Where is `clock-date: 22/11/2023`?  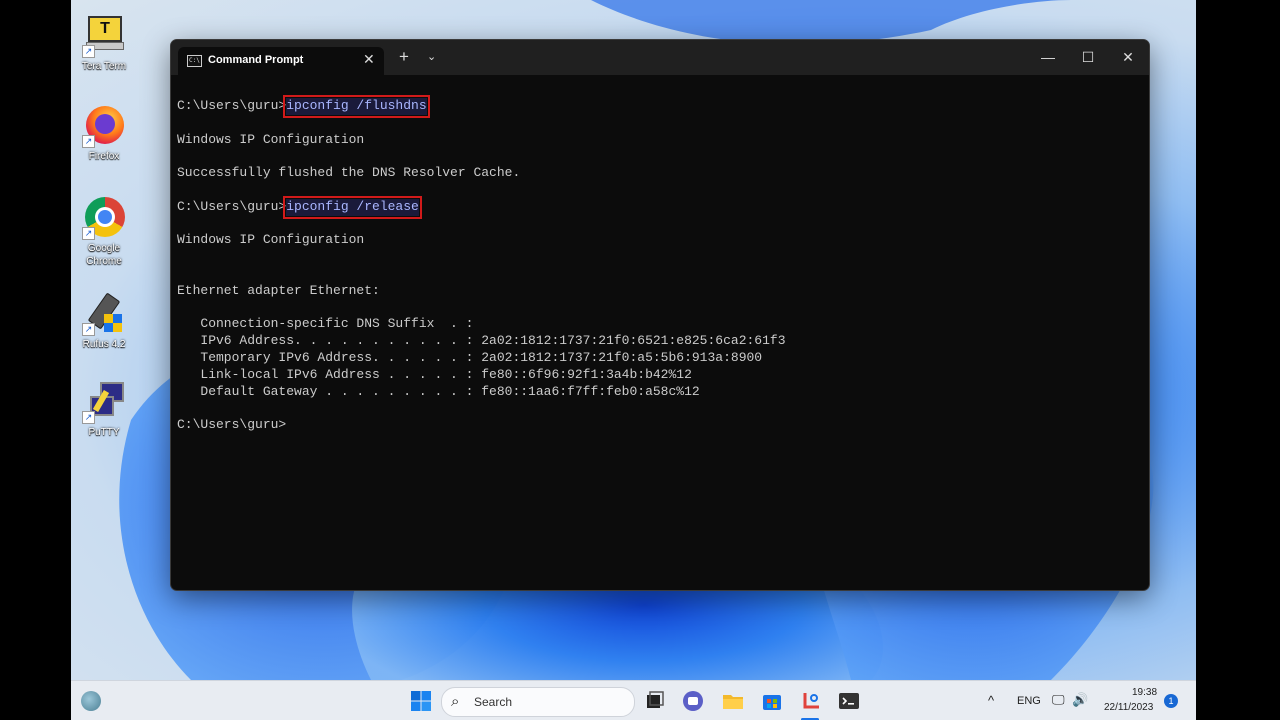 clock-date: 22/11/2023 is located at coordinates (1128, 707).